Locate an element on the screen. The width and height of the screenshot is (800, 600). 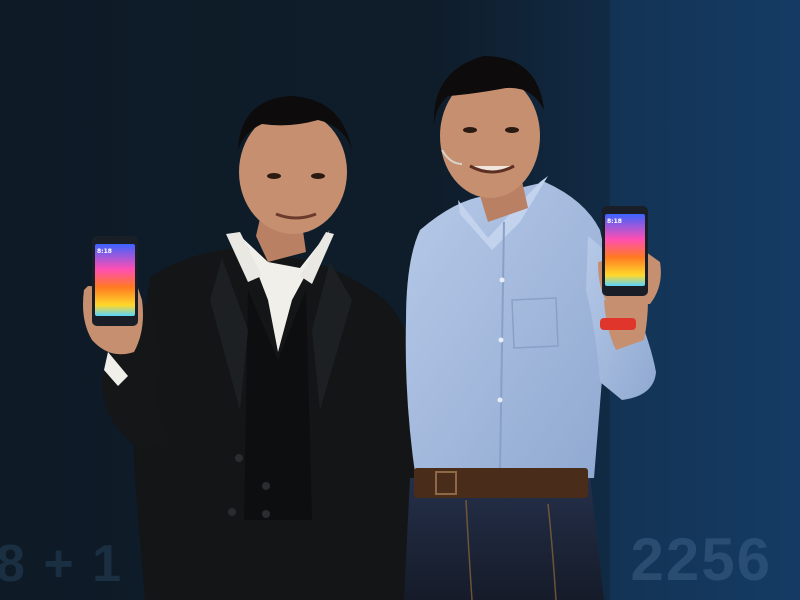
backdrop-digits-right: 2256 is located at coordinates (701, 559).